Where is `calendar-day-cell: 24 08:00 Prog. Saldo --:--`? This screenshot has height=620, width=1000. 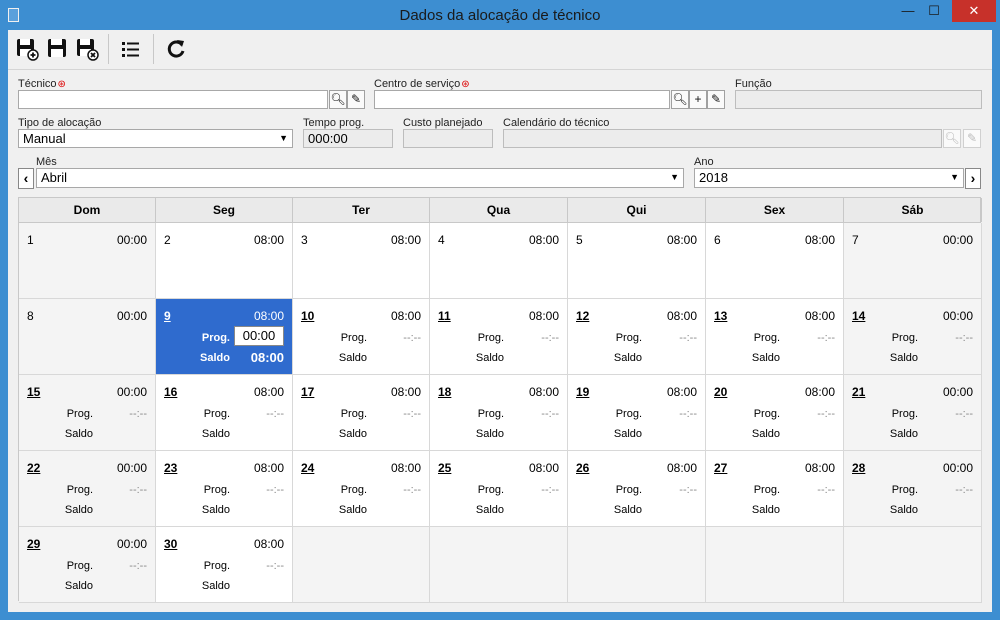 calendar-day-cell: 24 08:00 Prog. Saldo --:-- is located at coordinates (361, 489).